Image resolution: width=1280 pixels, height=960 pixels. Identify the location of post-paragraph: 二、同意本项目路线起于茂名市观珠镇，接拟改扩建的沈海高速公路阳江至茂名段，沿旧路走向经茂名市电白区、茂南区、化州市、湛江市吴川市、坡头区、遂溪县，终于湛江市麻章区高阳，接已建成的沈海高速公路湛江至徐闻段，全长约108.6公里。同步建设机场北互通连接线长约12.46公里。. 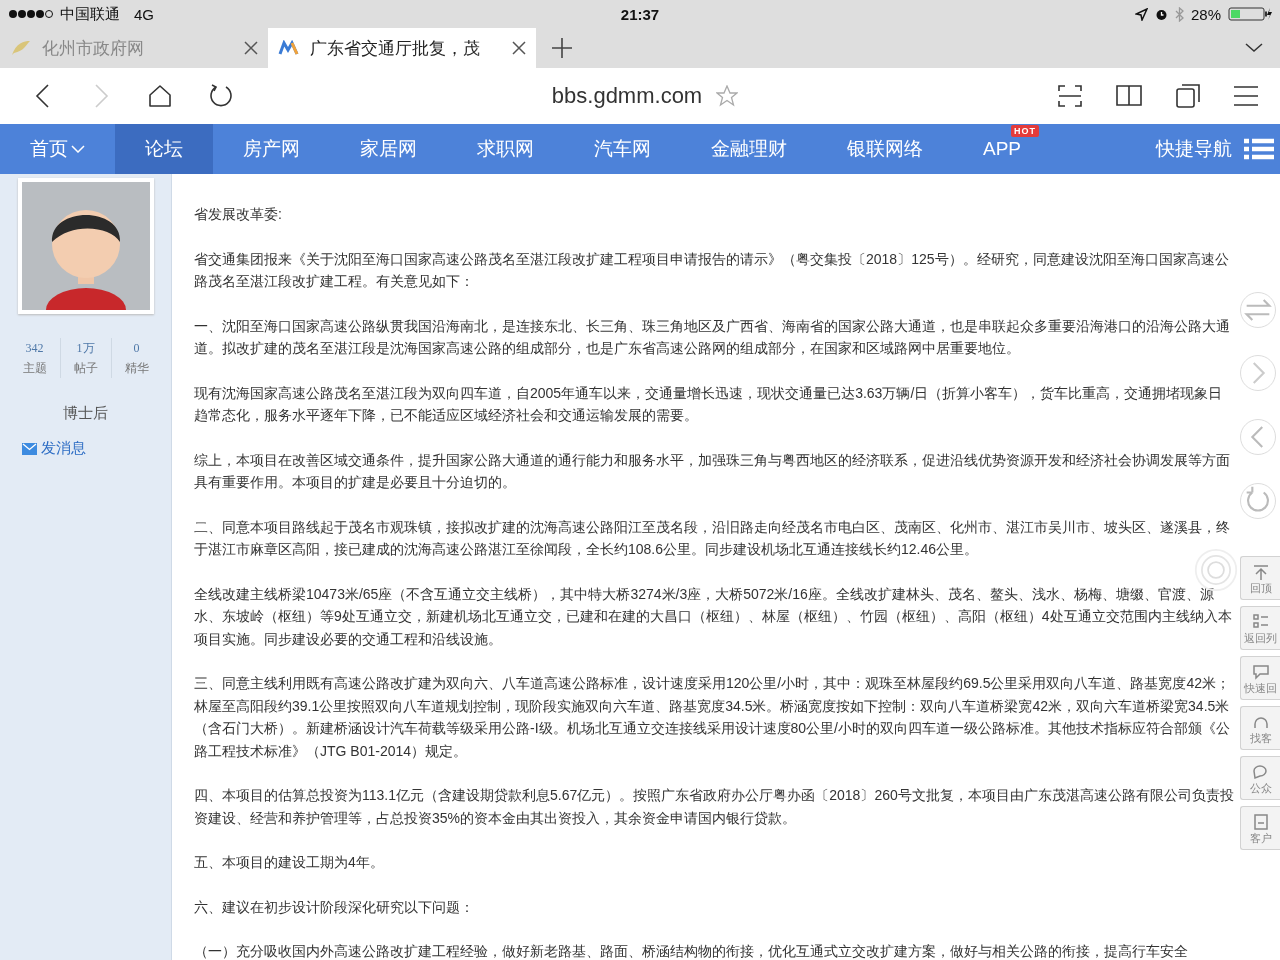
(712, 538).